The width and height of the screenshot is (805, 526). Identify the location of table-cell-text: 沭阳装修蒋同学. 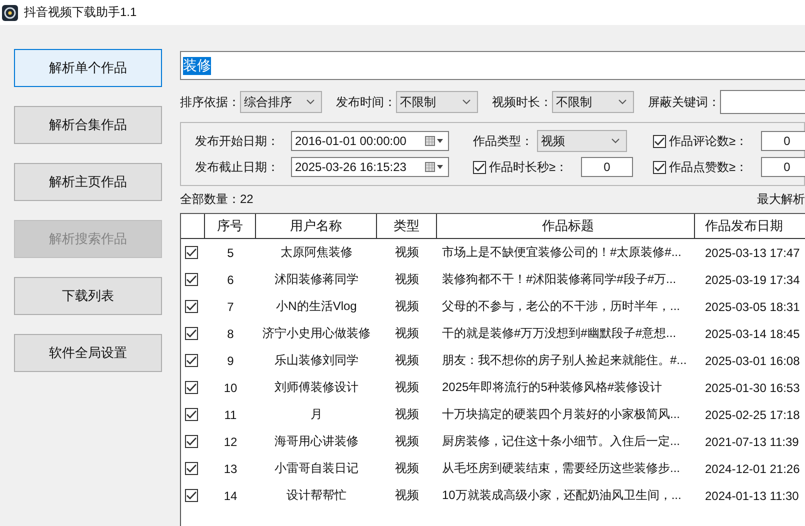
(317, 279).